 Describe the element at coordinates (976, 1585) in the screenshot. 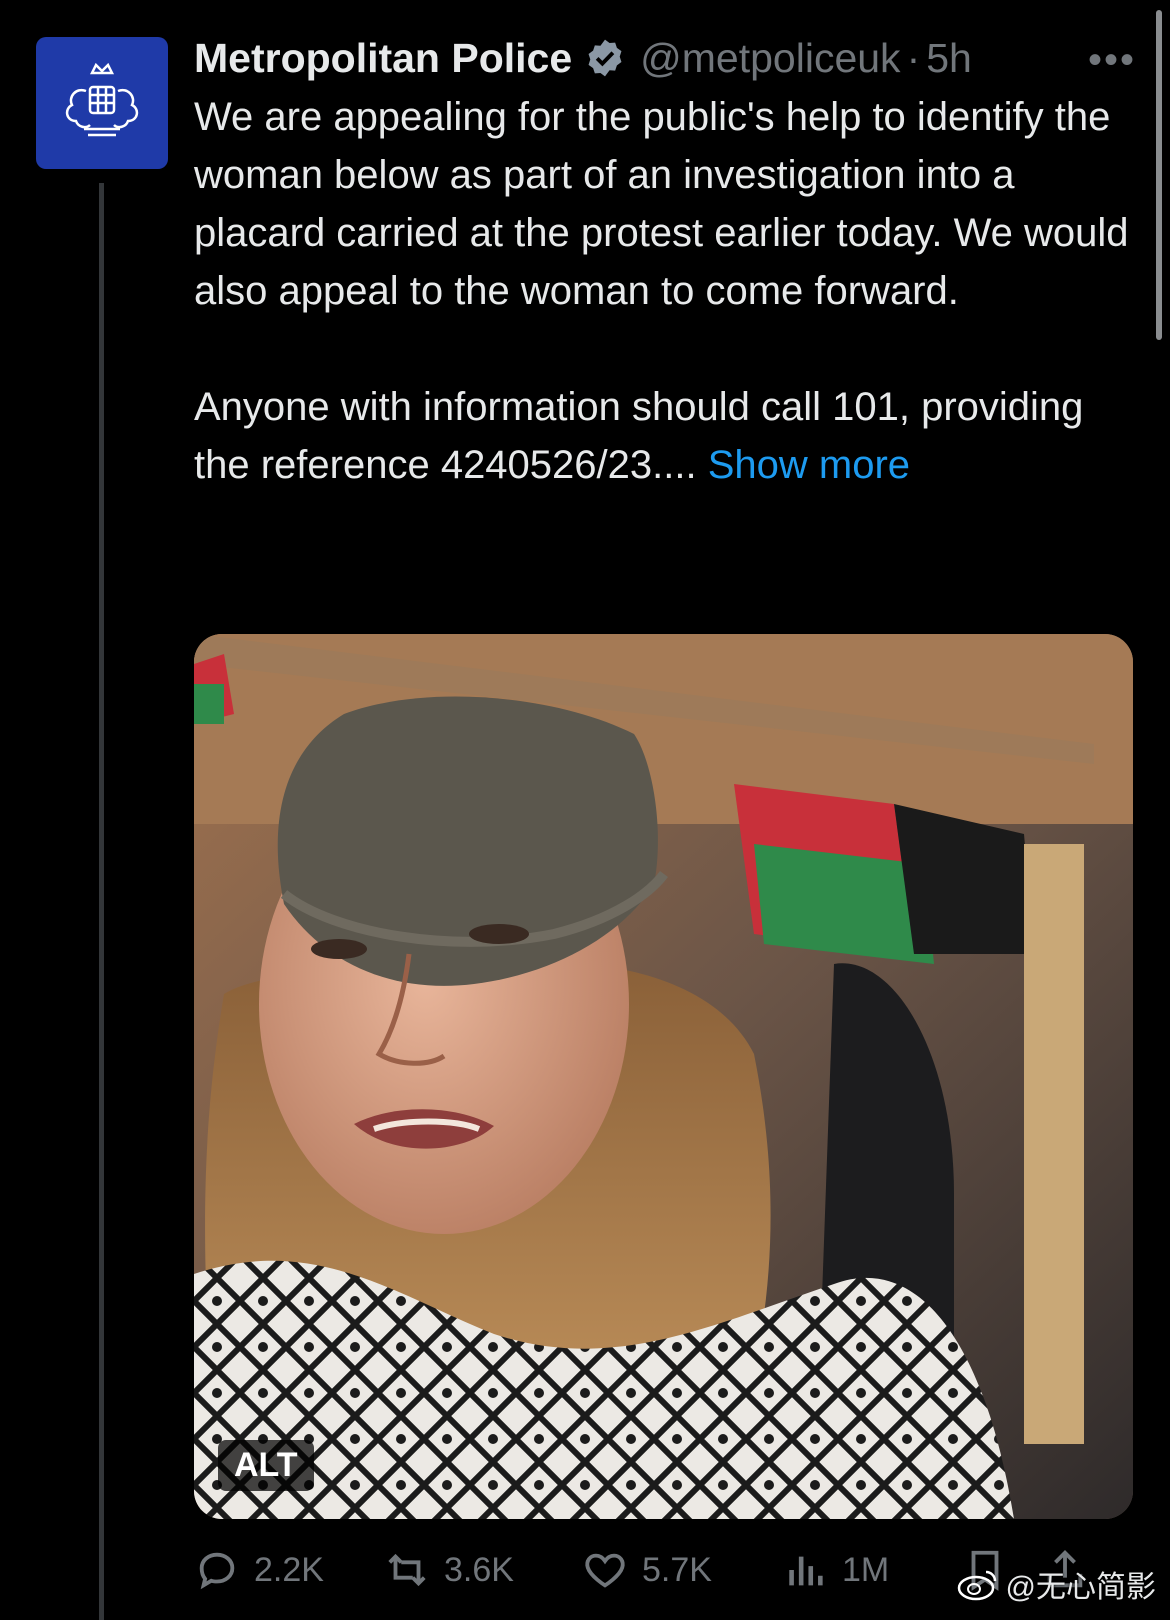

I see `weibo-logo-icon` at that location.